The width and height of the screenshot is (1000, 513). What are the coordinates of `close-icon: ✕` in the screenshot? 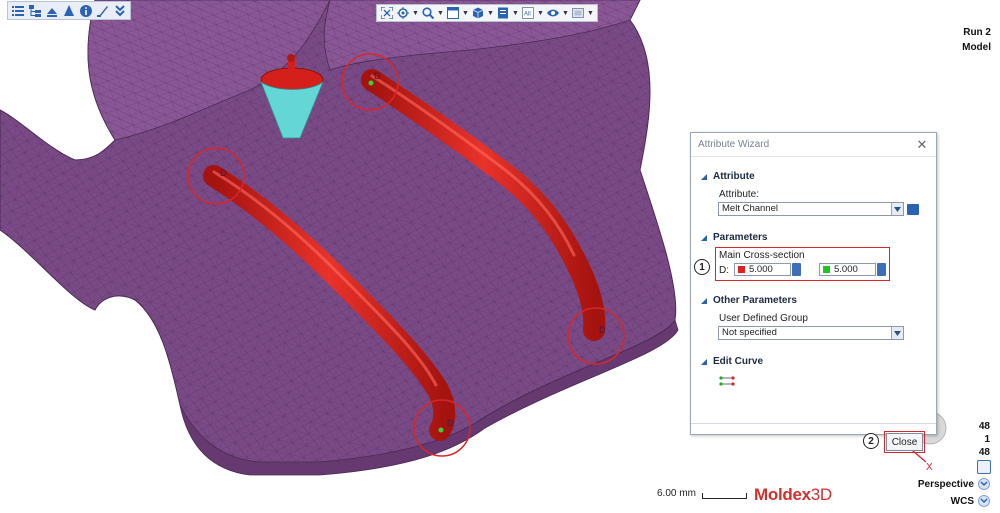 It's located at (922, 145).